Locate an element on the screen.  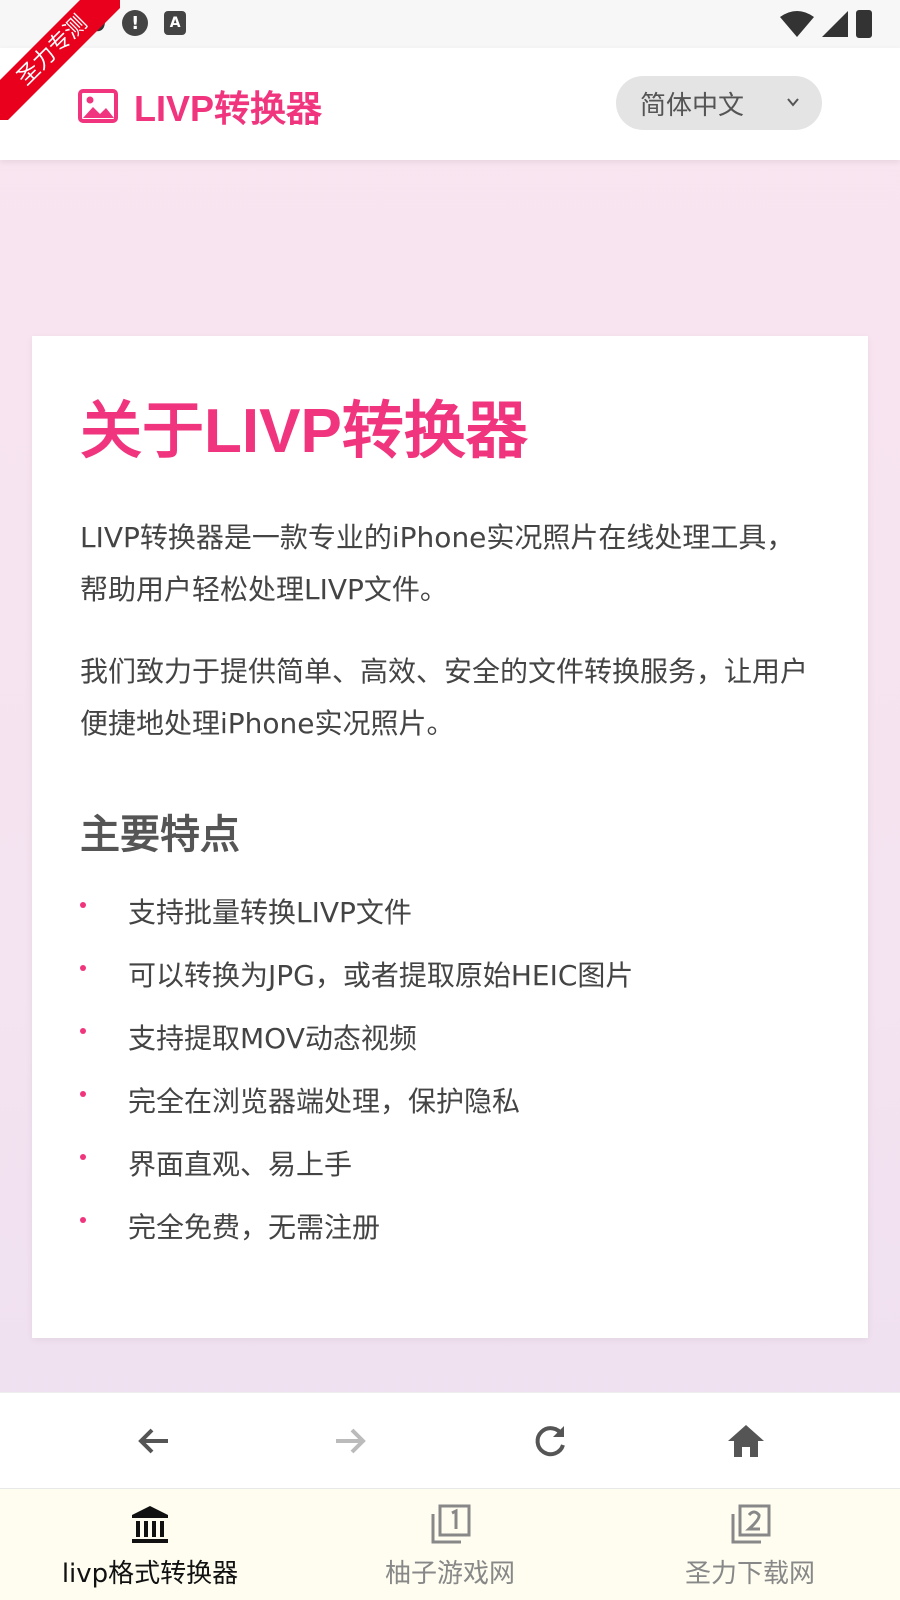
tab-shengli-download: 圣力下载网 is located at coordinates (750, 1551).